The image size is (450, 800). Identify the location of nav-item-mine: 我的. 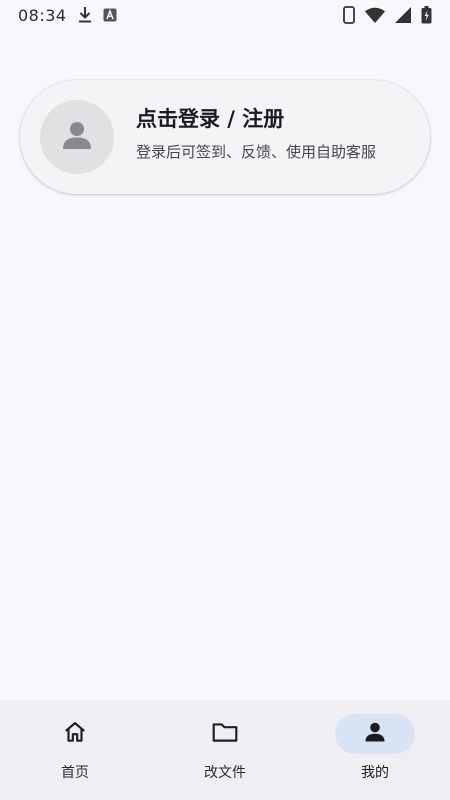
(375, 750).